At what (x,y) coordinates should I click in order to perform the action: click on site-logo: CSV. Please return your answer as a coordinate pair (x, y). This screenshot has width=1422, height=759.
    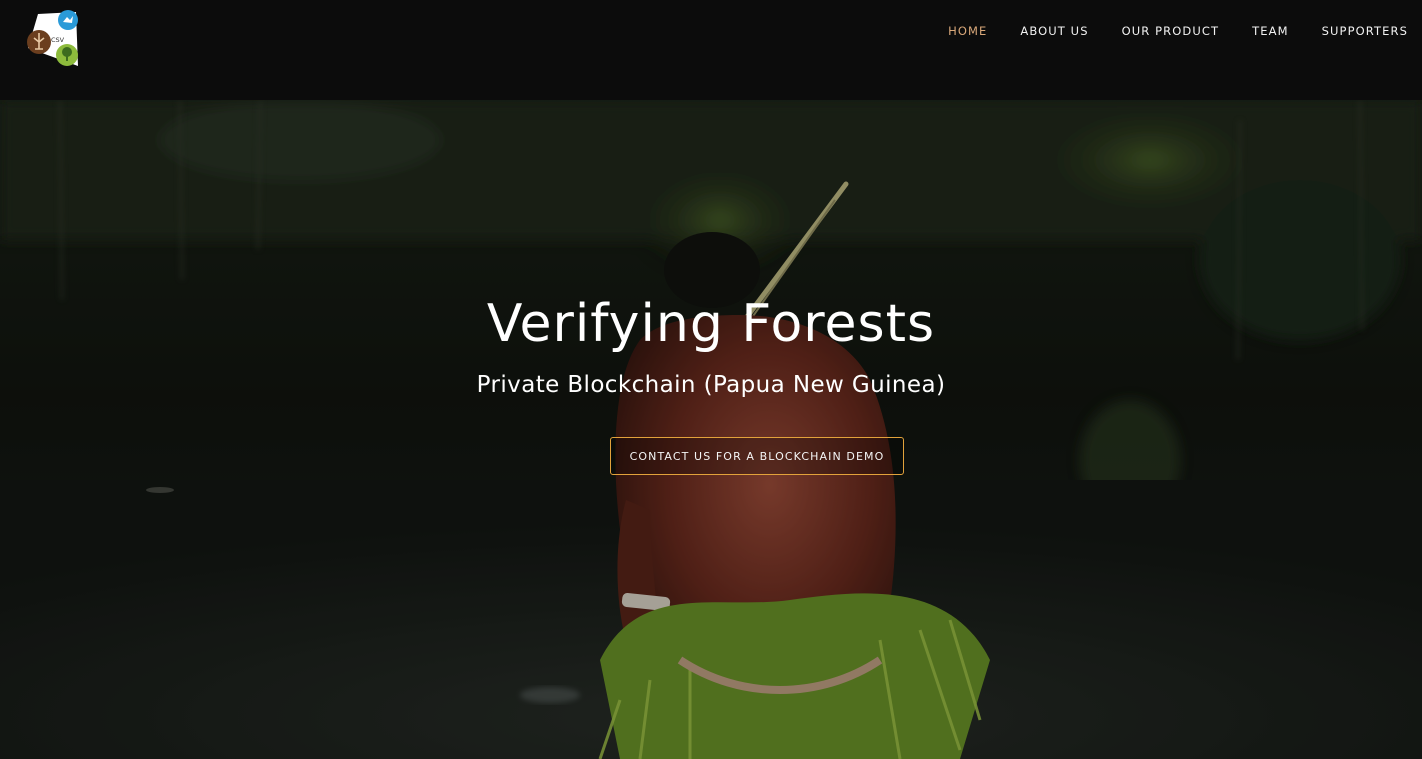
    Looking at the image, I should click on (53, 39).